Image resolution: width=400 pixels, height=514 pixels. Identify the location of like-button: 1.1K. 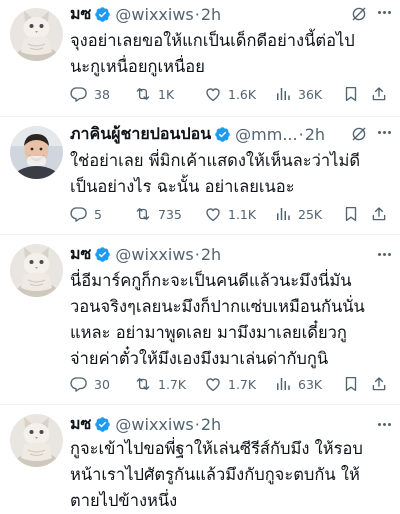
(239, 214).